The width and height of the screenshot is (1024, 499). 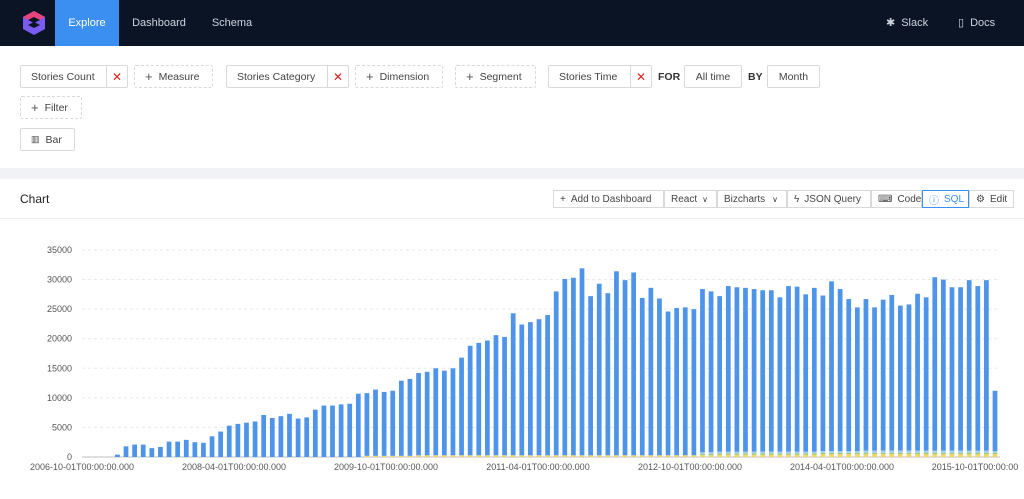 I want to click on framework-select: React ∨, so click(x=690, y=199).